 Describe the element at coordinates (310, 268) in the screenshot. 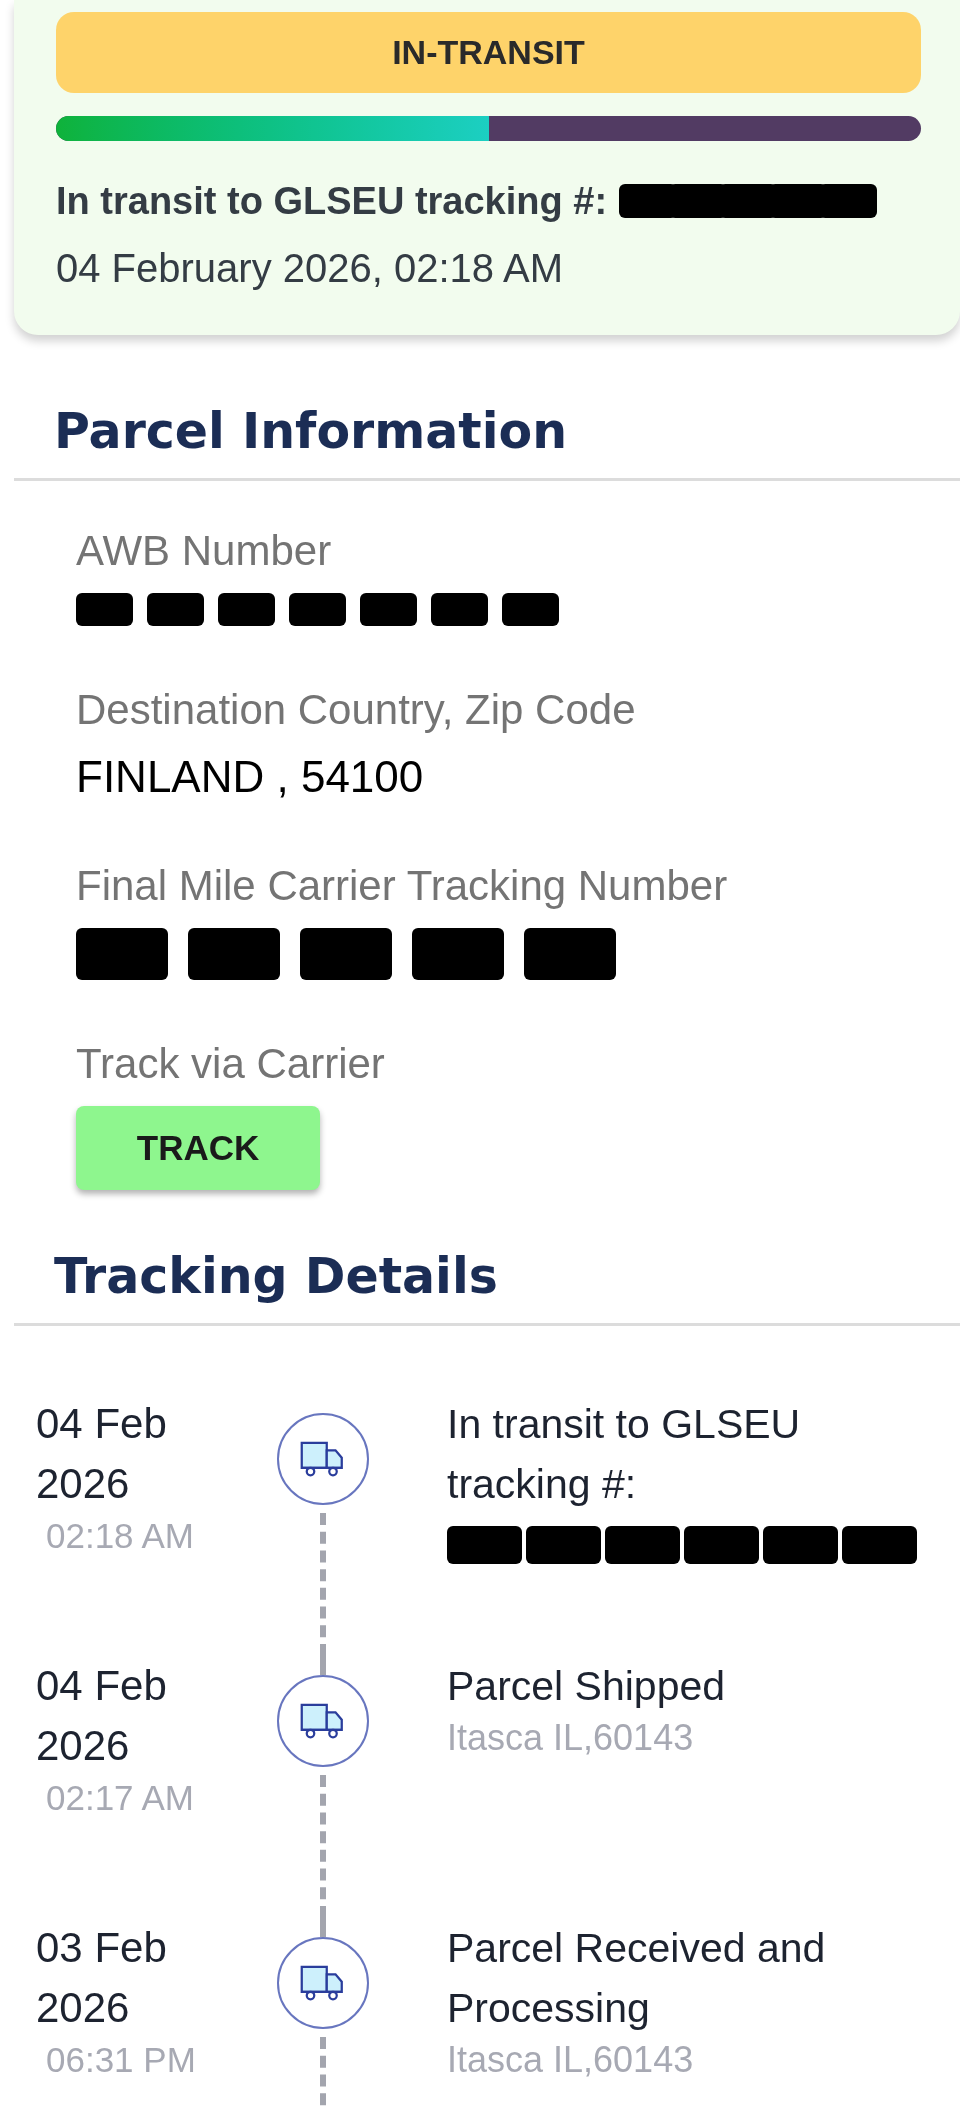

I see `status-datetime: 04 February 2026, 02:18 AM` at that location.